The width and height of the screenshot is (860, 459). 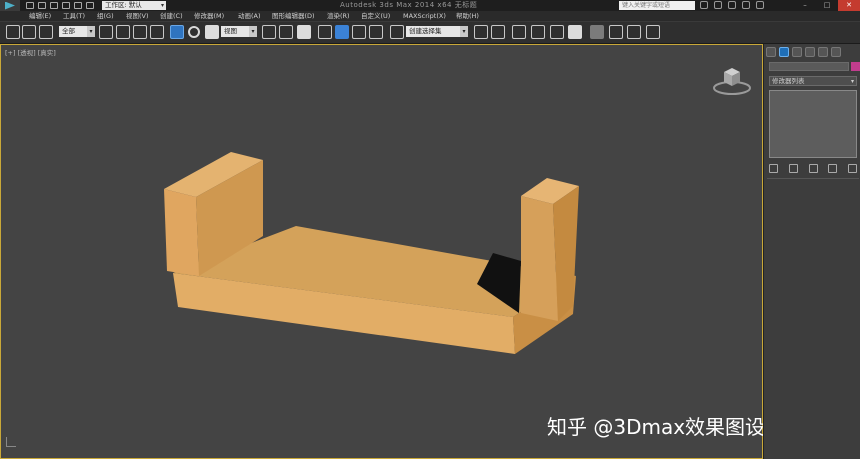 I want to click on menu-tools: 工具(T), so click(x=74, y=16).